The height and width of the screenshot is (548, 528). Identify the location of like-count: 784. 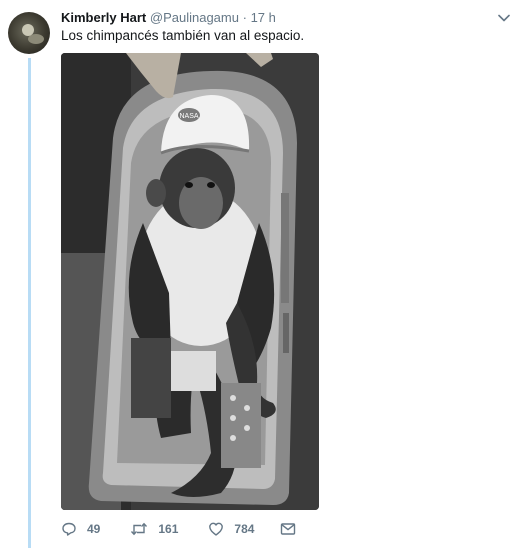
(244, 529).